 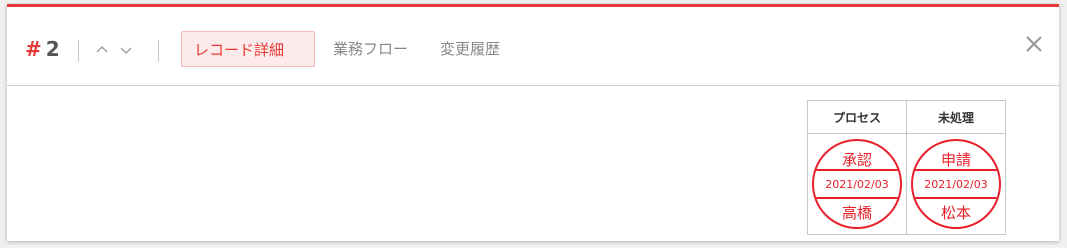 I want to click on record-number: #2, so click(x=42, y=49).